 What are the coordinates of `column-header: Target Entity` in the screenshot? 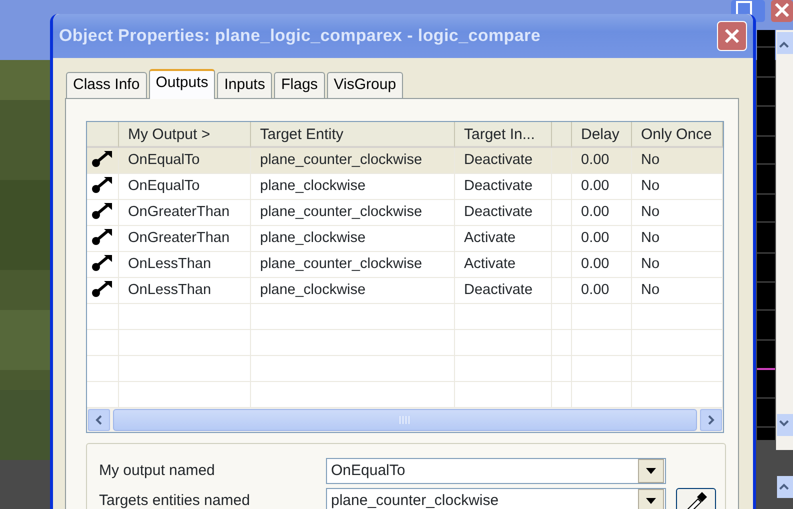 It's located at (353, 135).